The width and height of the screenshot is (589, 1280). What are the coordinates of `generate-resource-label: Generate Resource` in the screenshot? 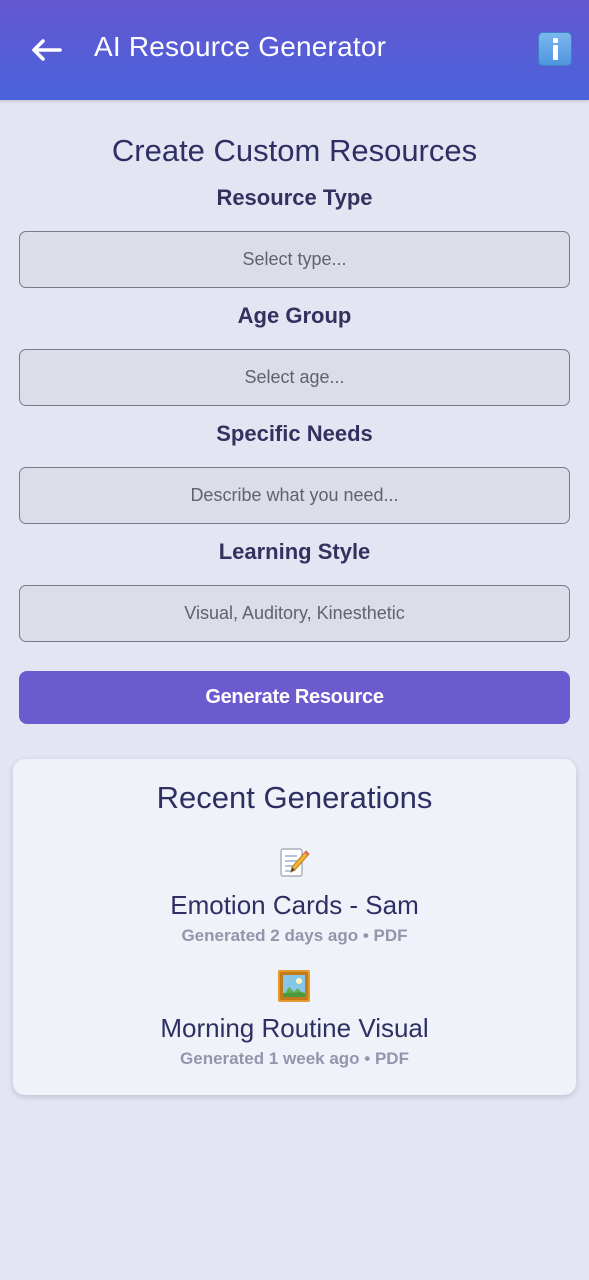 It's located at (294, 697).